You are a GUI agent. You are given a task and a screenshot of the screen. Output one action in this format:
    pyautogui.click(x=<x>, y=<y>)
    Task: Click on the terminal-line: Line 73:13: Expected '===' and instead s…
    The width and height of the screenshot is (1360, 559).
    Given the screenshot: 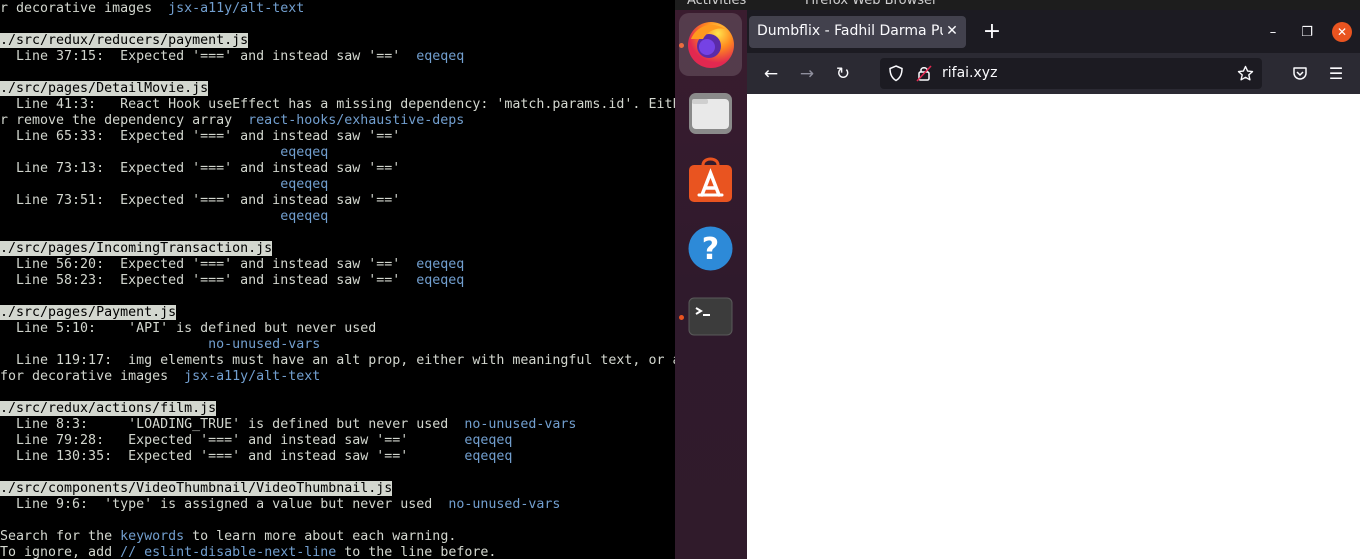 What is the action you would take?
    pyautogui.click(x=200, y=169)
    